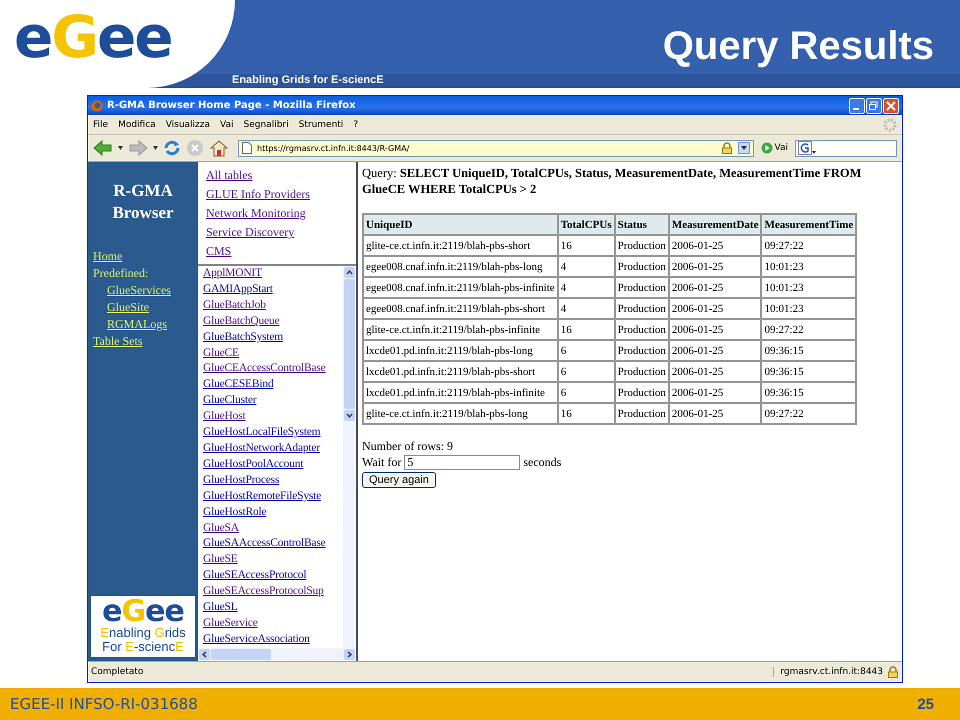 The width and height of the screenshot is (960, 720). I want to click on forward-arrow-icon, so click(138, 148).